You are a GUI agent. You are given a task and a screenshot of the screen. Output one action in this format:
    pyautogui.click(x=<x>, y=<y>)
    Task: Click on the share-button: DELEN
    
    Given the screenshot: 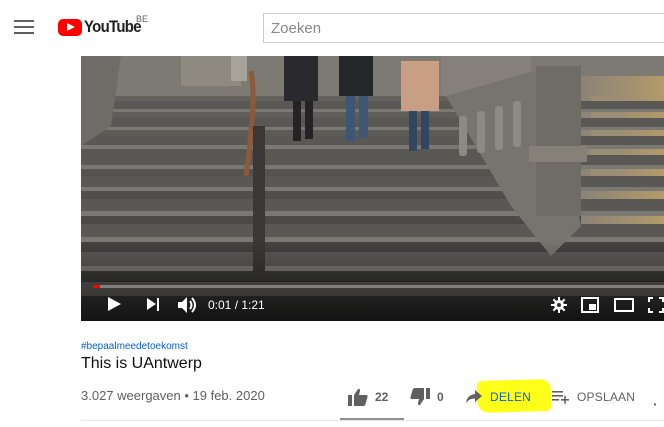 What is the action you would take?
    pyautogui.click(x=498, y=397)
    